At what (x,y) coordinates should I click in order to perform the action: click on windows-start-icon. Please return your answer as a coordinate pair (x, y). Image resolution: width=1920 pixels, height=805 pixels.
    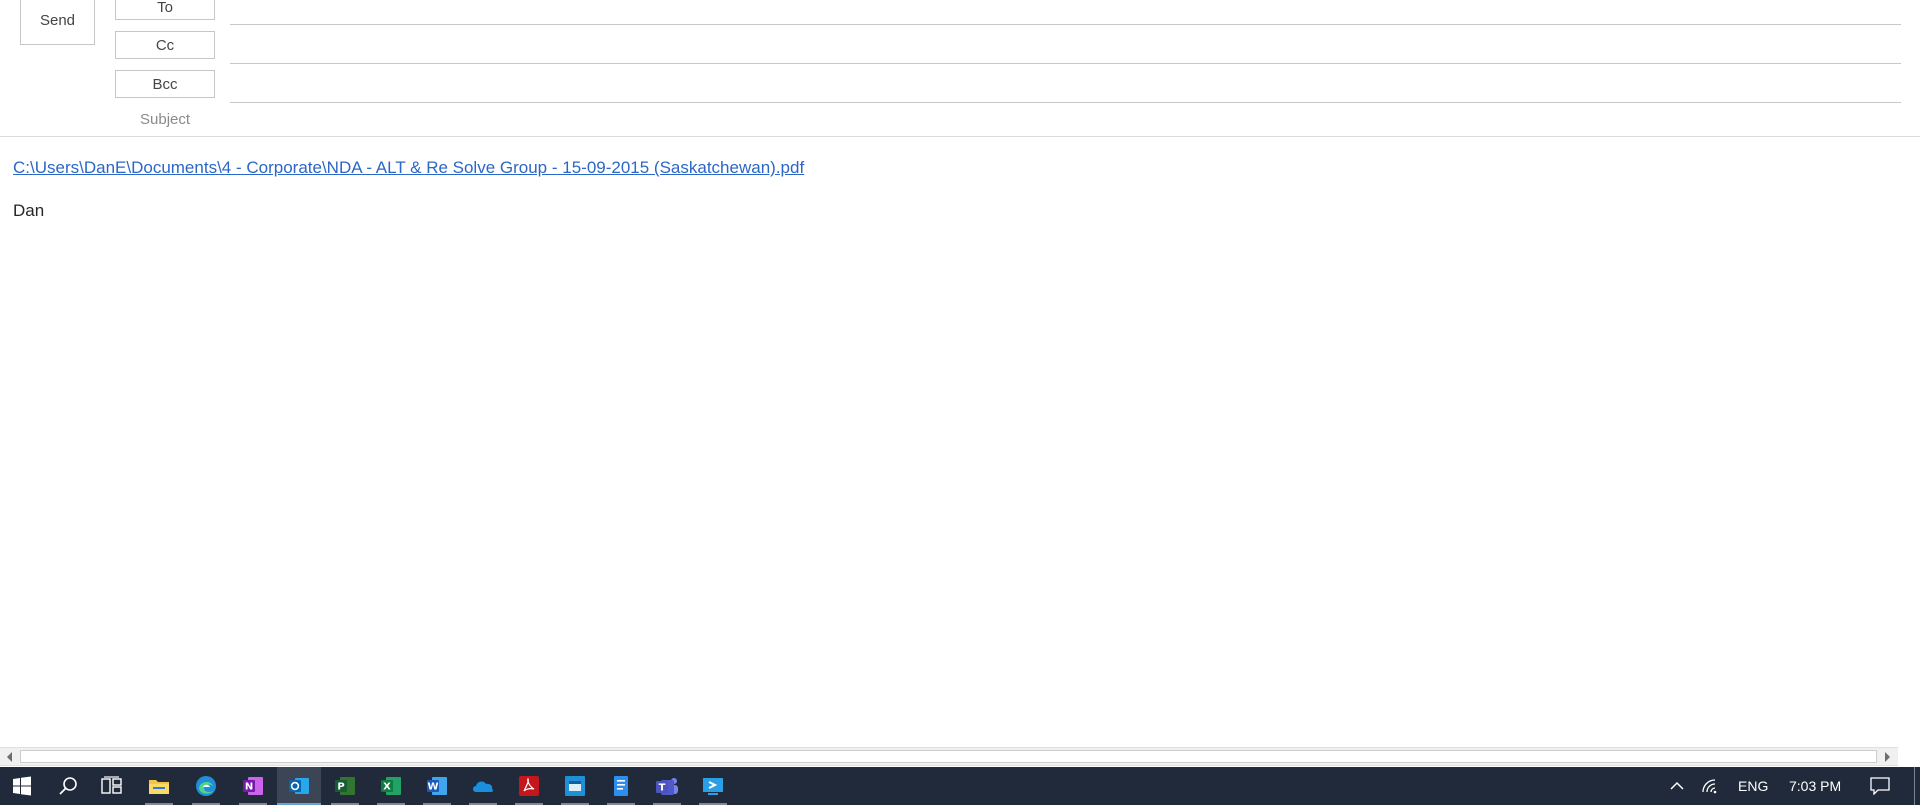
    Looking at the image, I should click on (22, 786).